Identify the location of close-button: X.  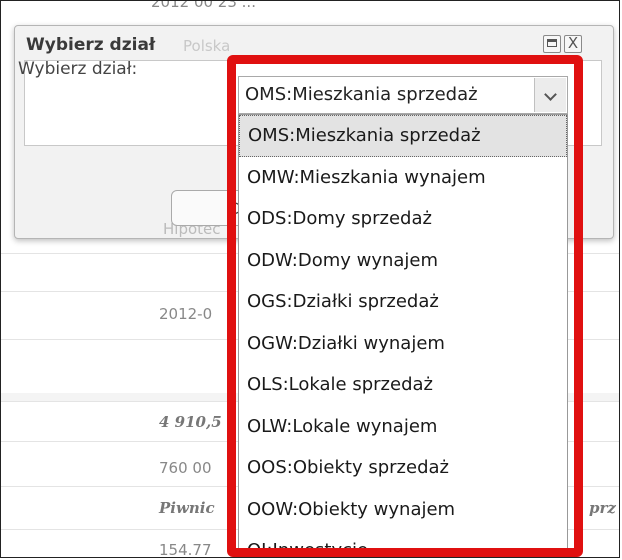
(573, 44).